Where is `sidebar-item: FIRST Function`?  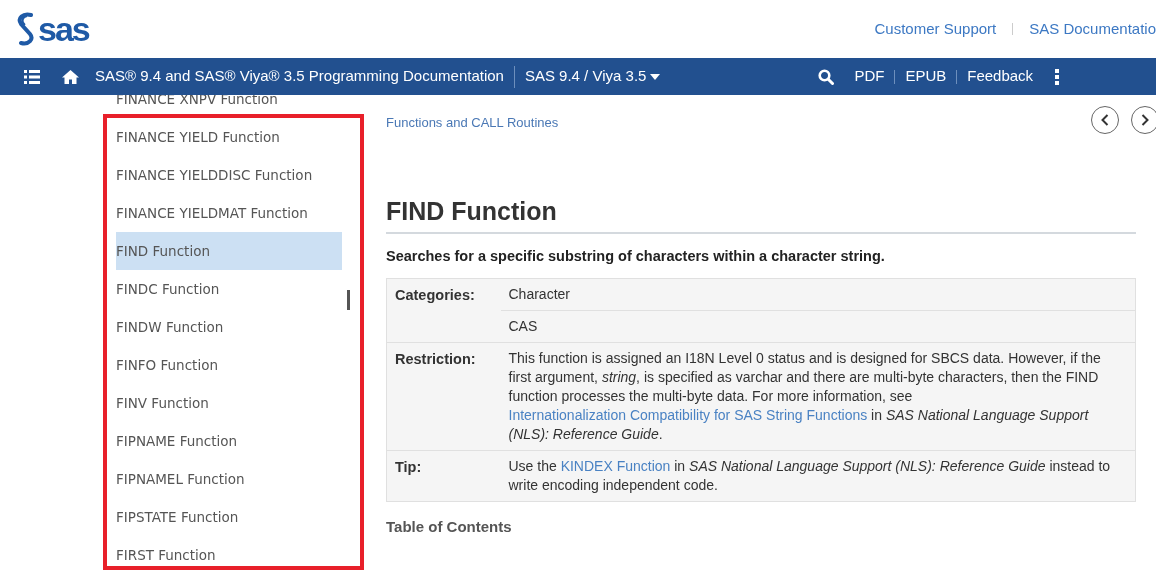 sidebar-item: FIRST Function is located at coordinates (229, 555).